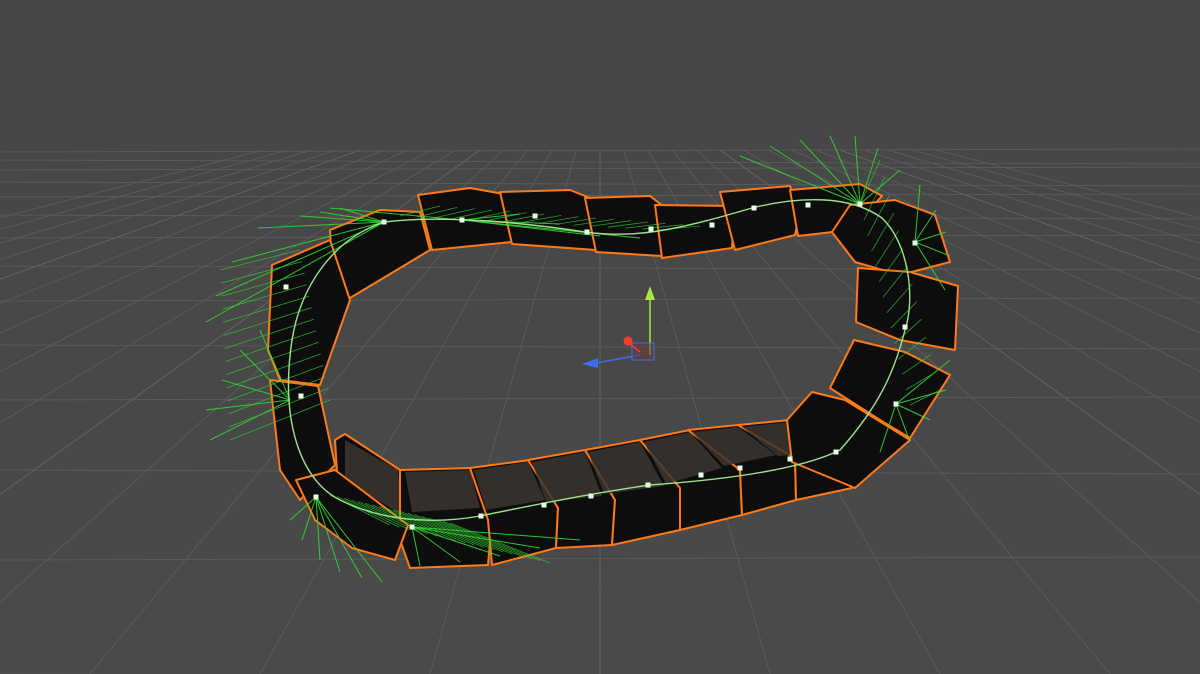 This screenshot has width=1200, height=674. Describe the element at coordinates (650, 293) in the screenshot. I see `gizmo-y-arrow` at that location.